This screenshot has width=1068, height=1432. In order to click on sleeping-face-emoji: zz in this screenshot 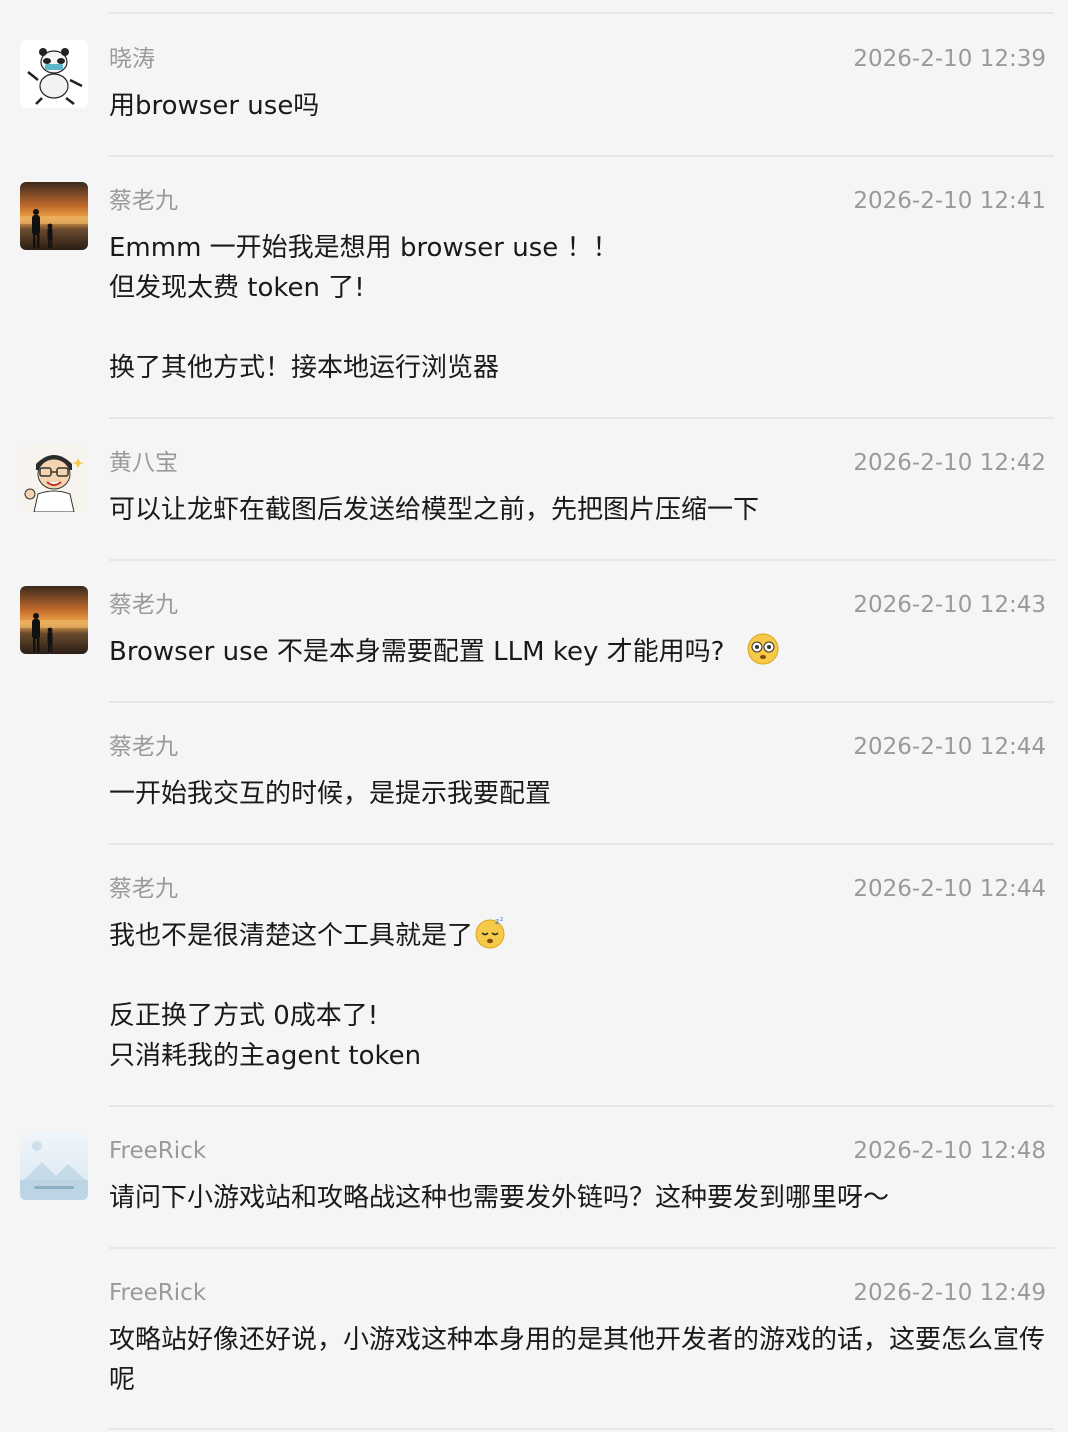, I will do `click(490, 933)`.